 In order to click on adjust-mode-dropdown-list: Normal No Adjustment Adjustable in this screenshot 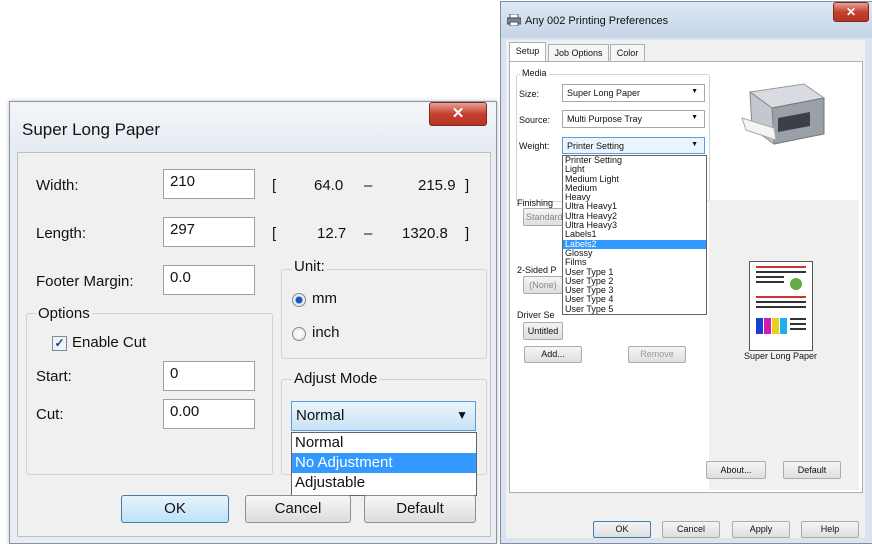, I will do `click(384, 464)`.